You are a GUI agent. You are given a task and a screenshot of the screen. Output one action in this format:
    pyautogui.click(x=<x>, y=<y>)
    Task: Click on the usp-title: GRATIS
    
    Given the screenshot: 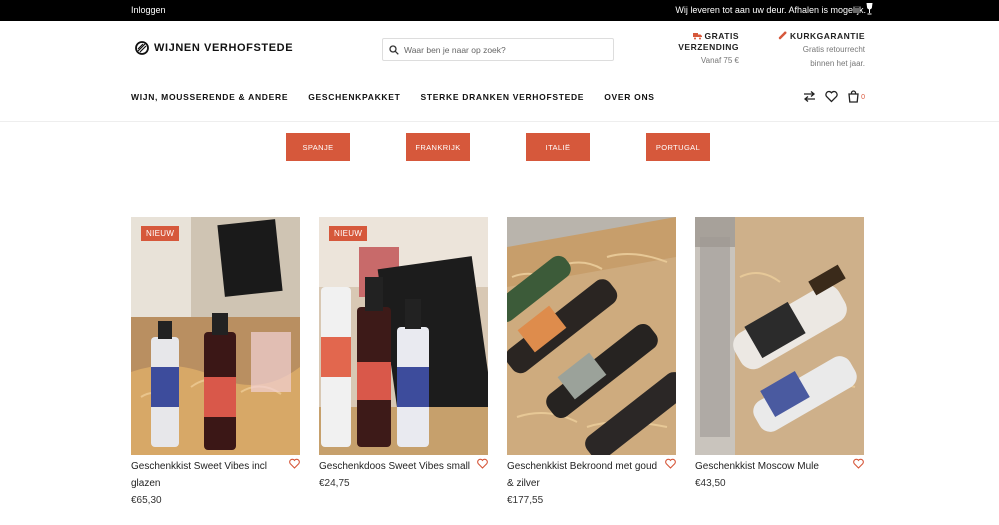 What is the action you would take?
    pyautogui.click(x=721, y=36)
    